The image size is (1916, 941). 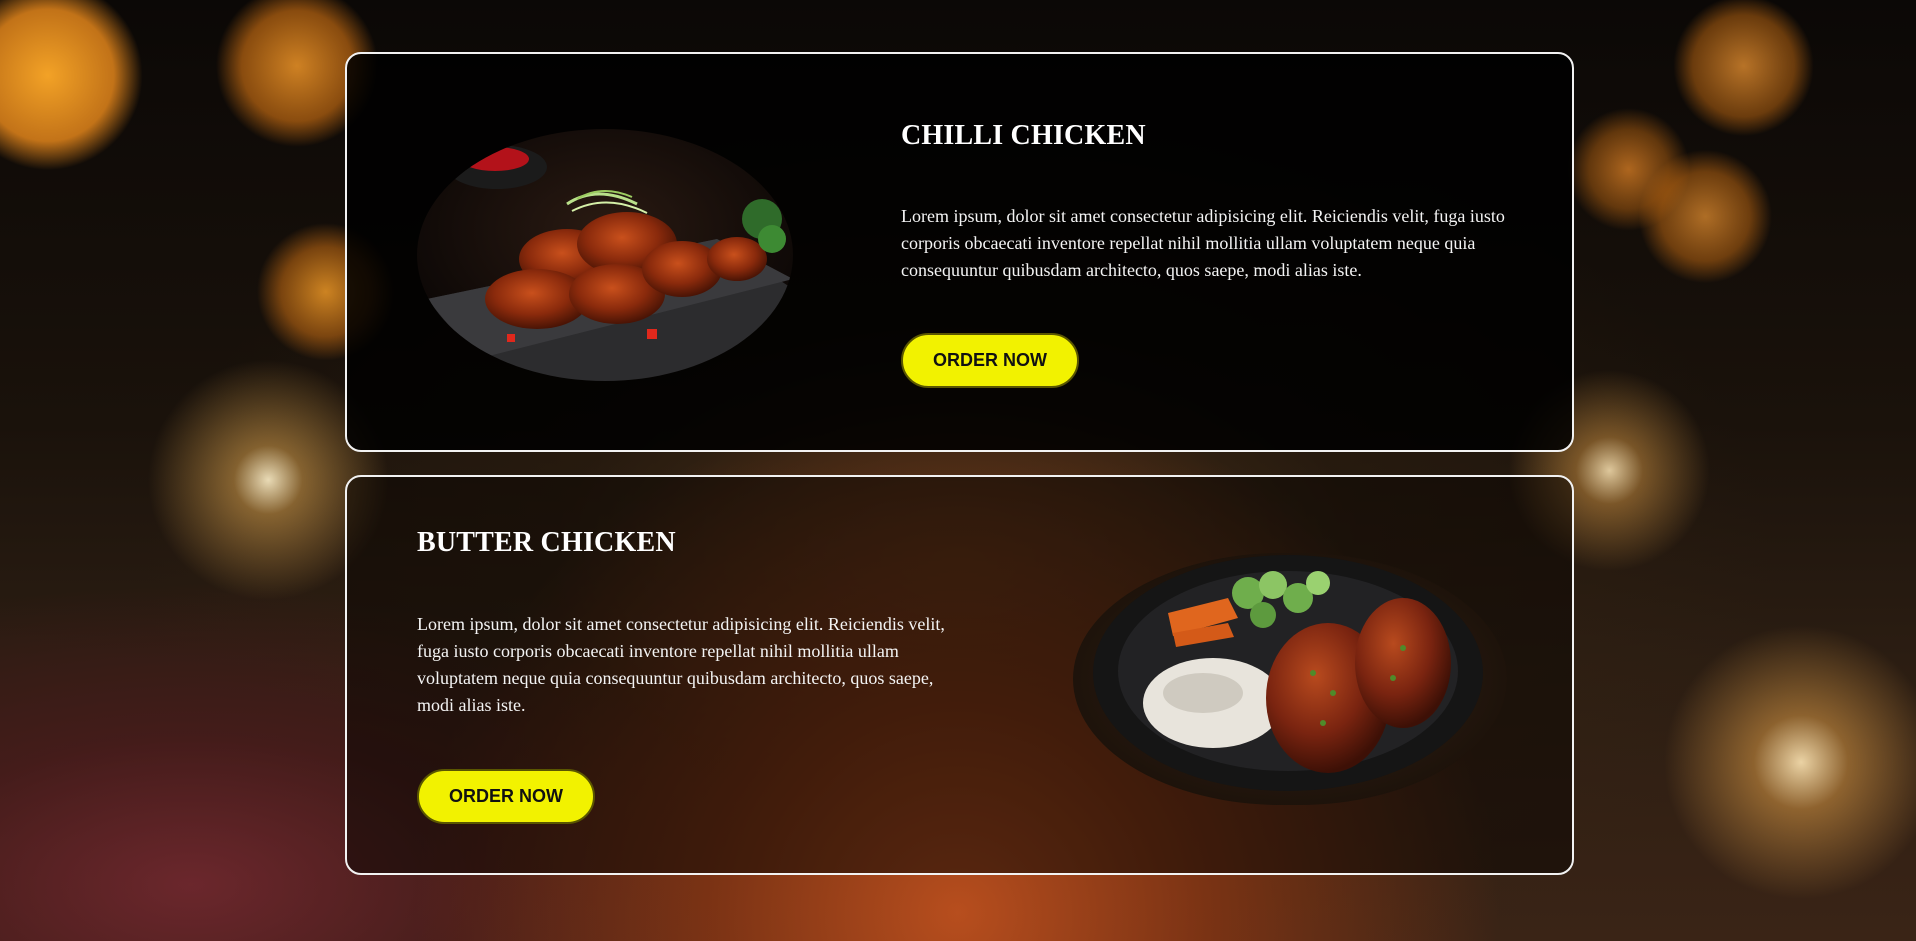 What do you see at coordinates (546, 542) in the screenshot?
I see `item-title: BUTTER CHICKEN` at bounding box center [546, 542].